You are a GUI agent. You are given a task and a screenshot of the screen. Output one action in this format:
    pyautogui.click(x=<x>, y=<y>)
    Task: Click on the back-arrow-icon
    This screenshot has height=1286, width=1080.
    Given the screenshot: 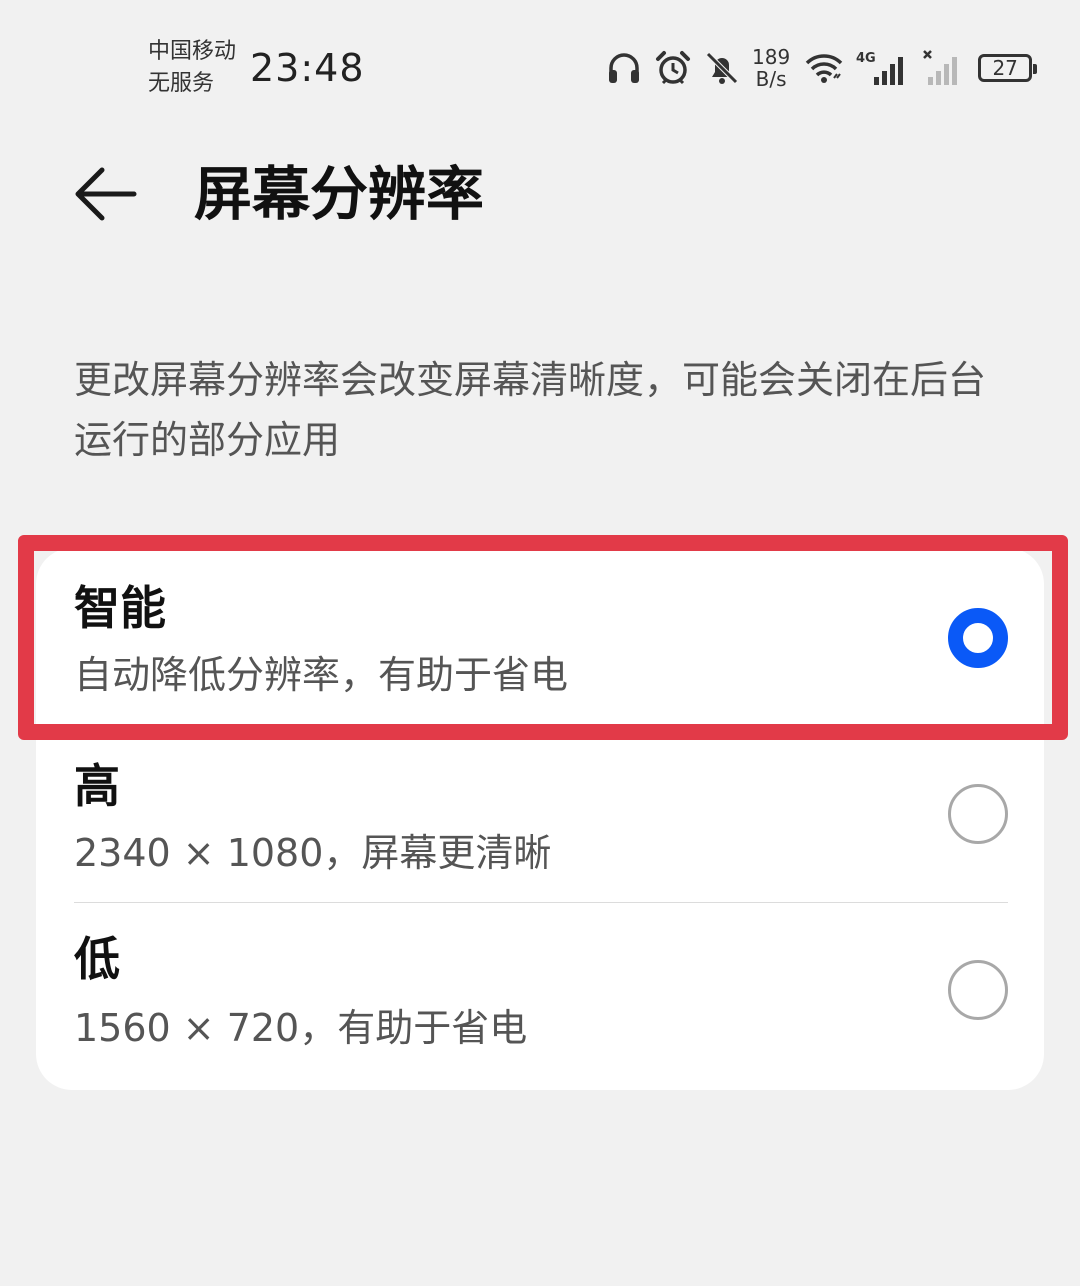 What is the action you would take?
    pyautogui.click(x=106, y=194)
    